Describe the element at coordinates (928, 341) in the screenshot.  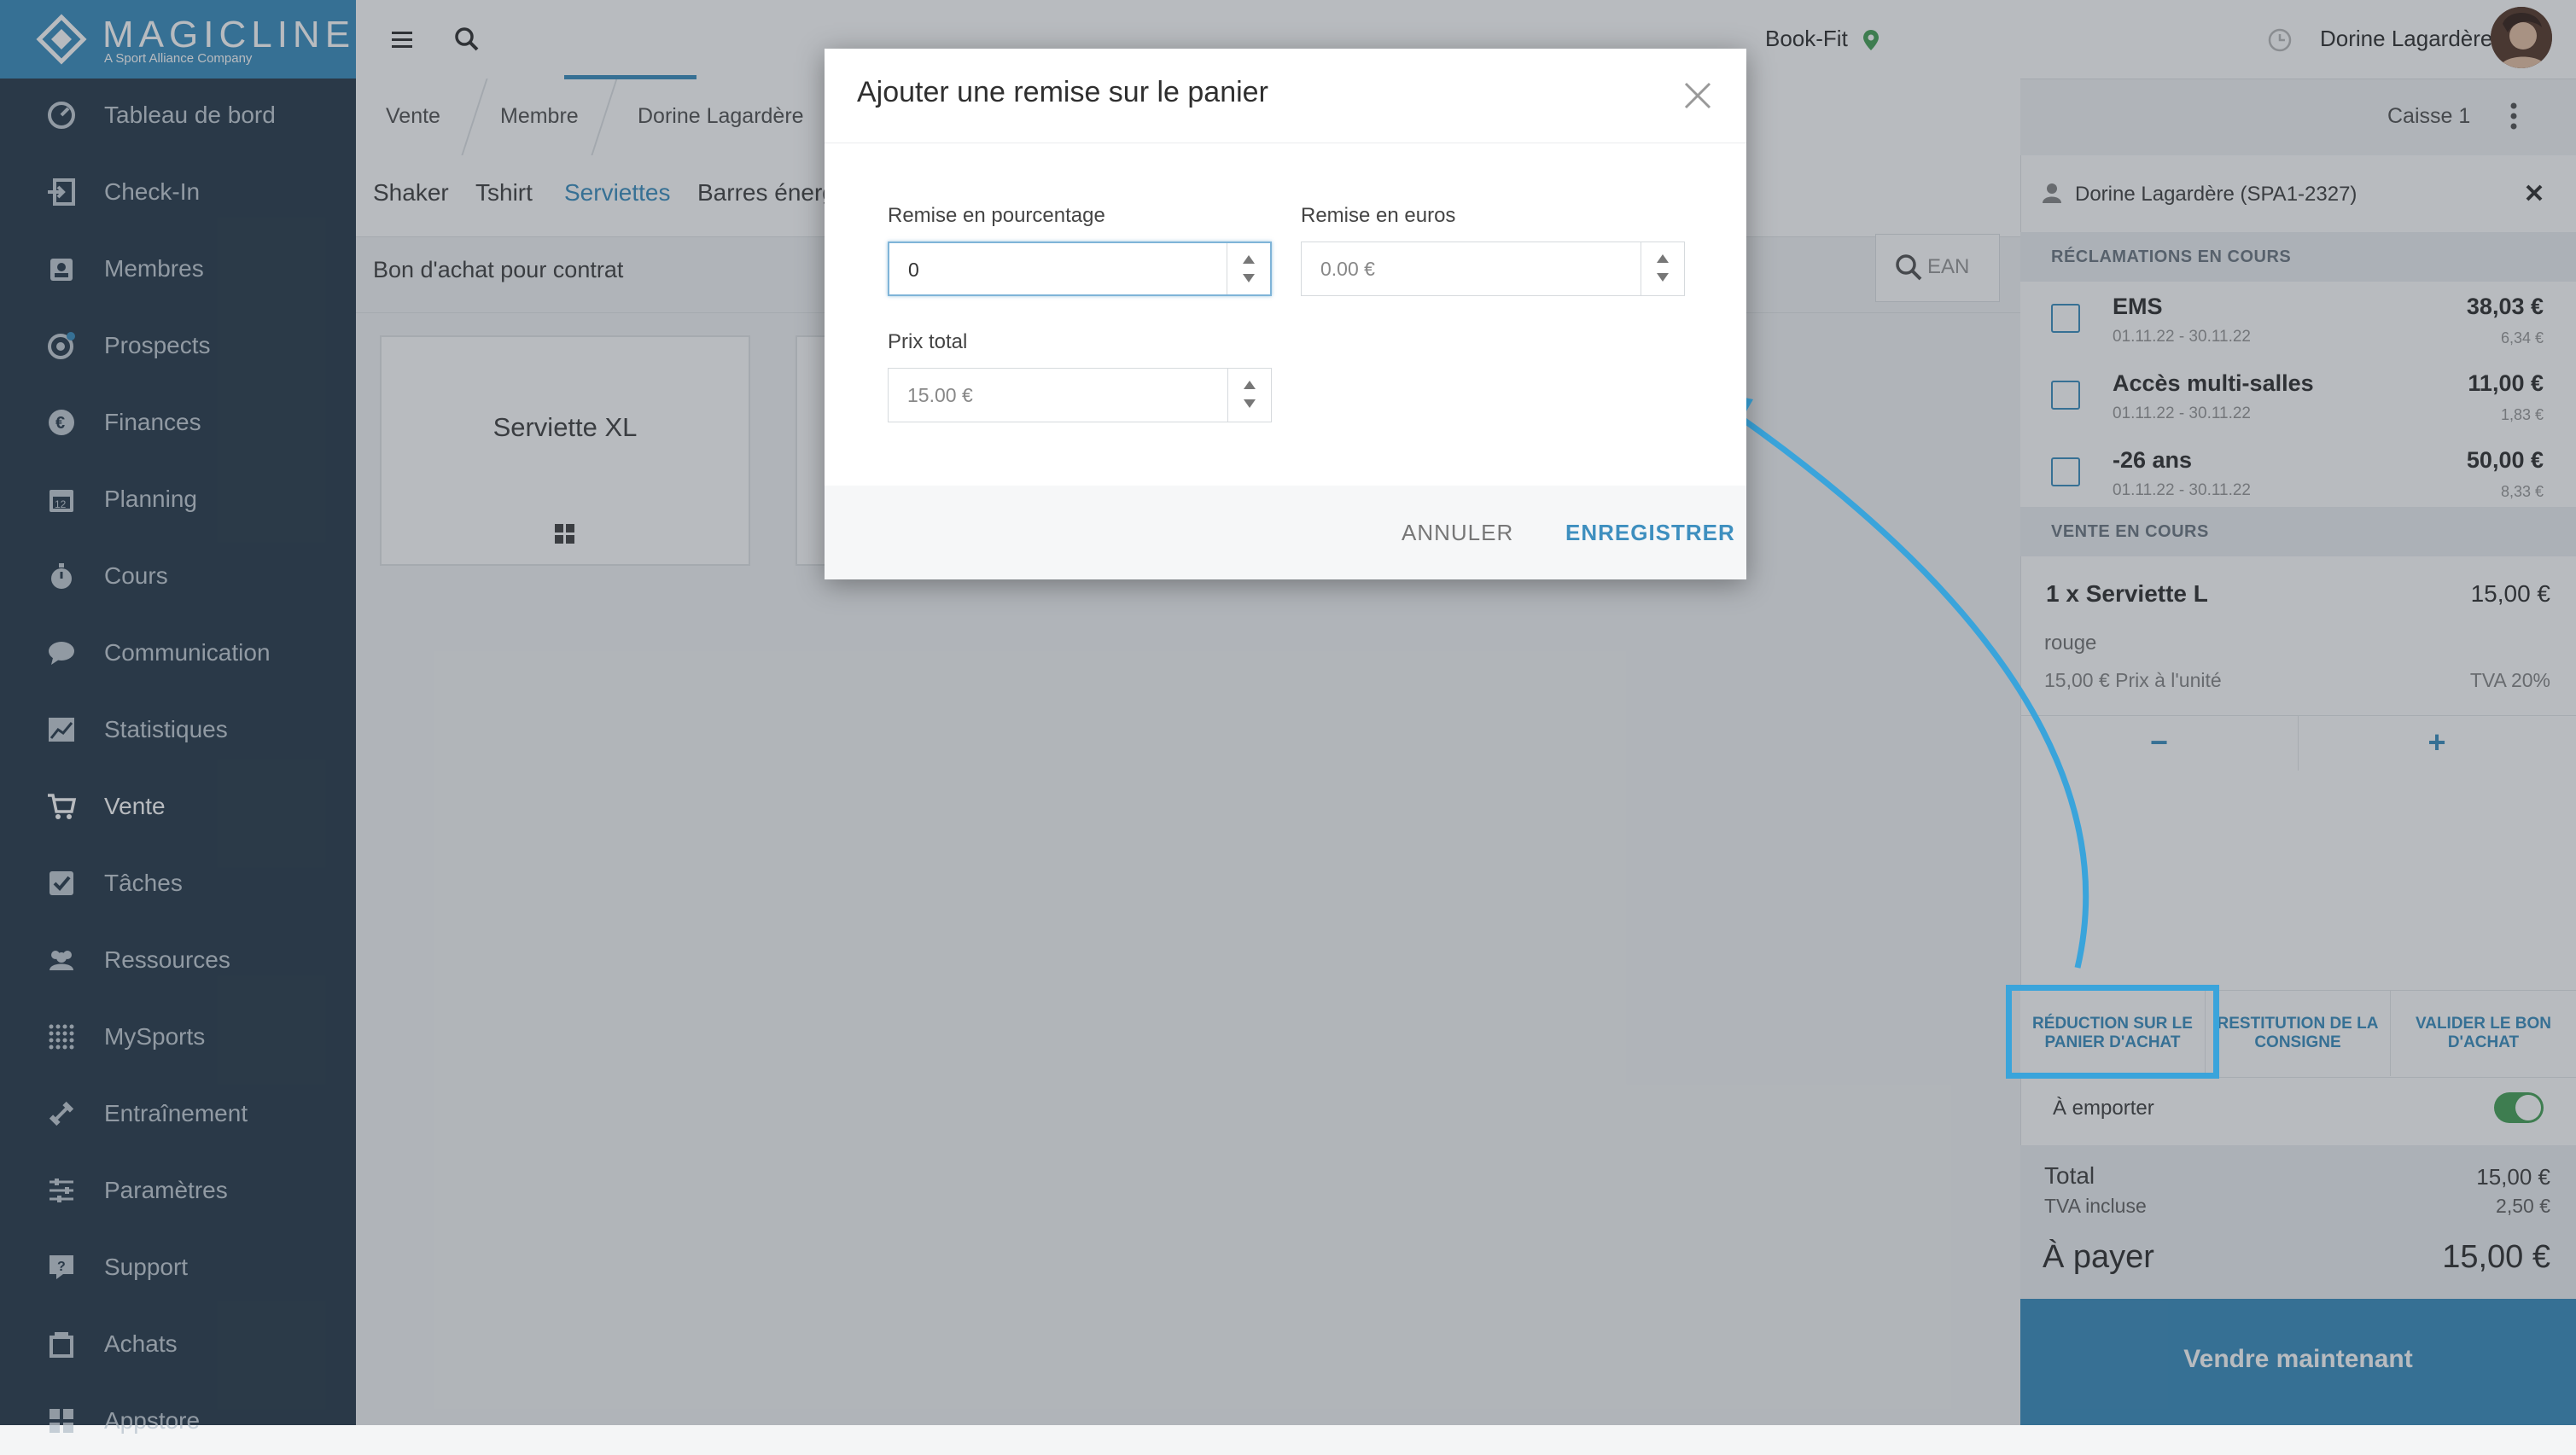
I see `total-price-label: Prix total` at that location.